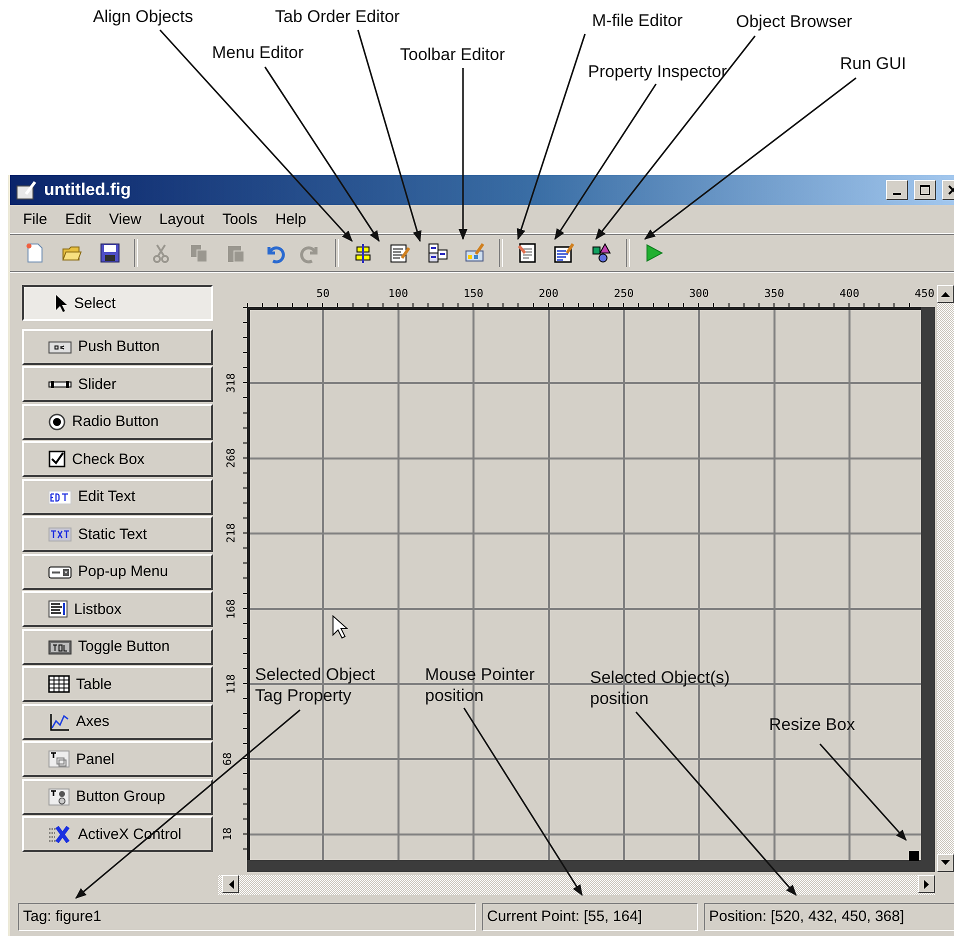 The width and height of the screenshot is (954, 936). I want to click on toolbar-editor-icon, so click(475, 253).